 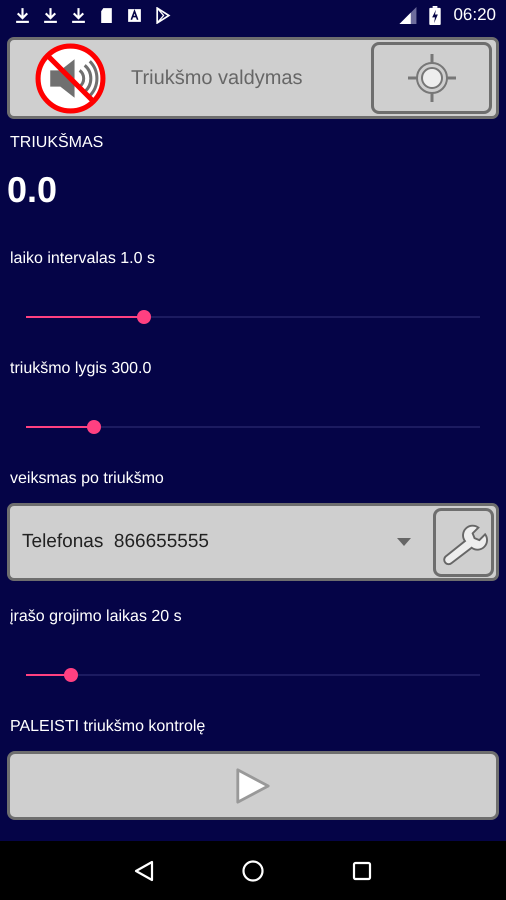 What do you see at coordinates (106, 15) in the screenshot?
I see `sd-card-icon` at bounding box center [106, 15].